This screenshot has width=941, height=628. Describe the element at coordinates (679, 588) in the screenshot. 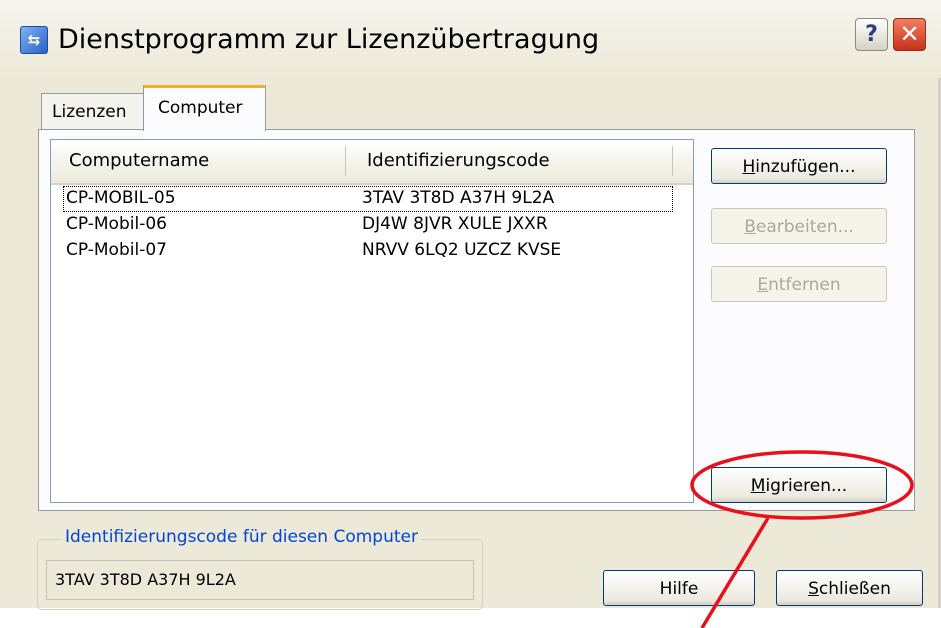

I see `help-button: Hilfe` at that location.